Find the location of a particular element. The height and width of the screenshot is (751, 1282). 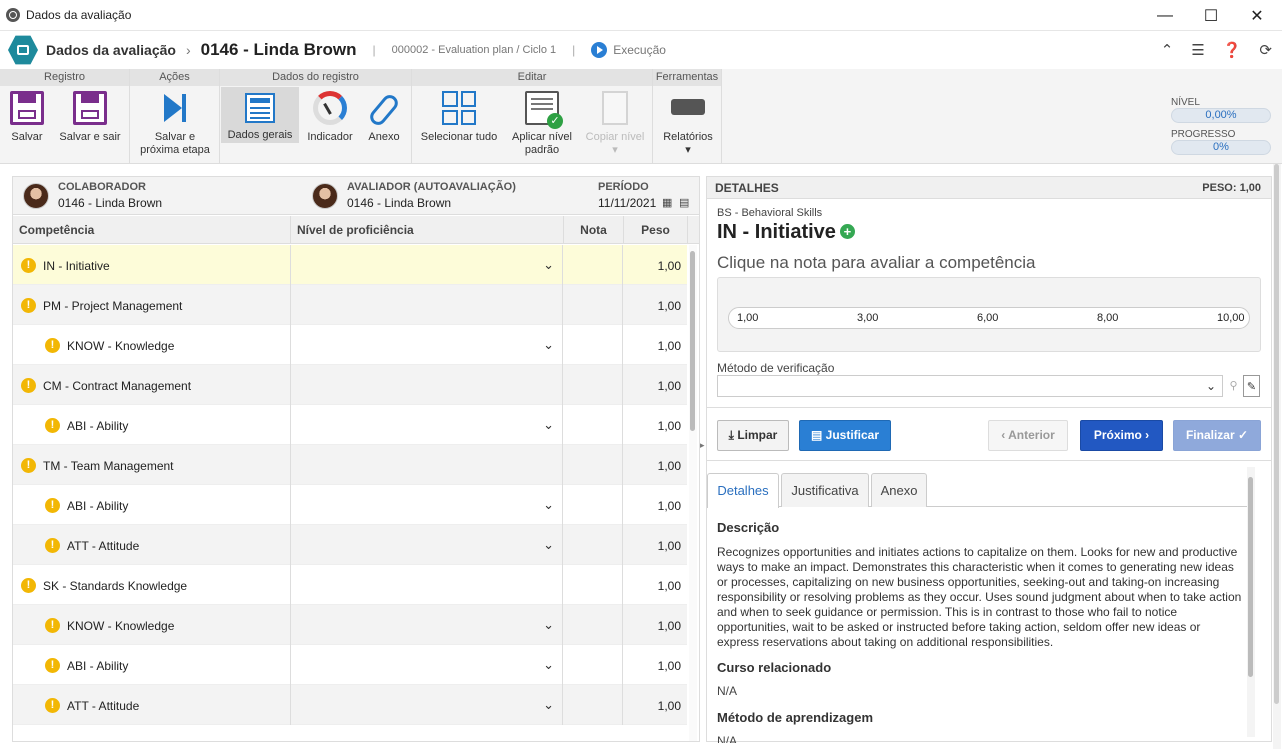

reports-button: Relatórios ▾ is located at coordinates (688, 123).